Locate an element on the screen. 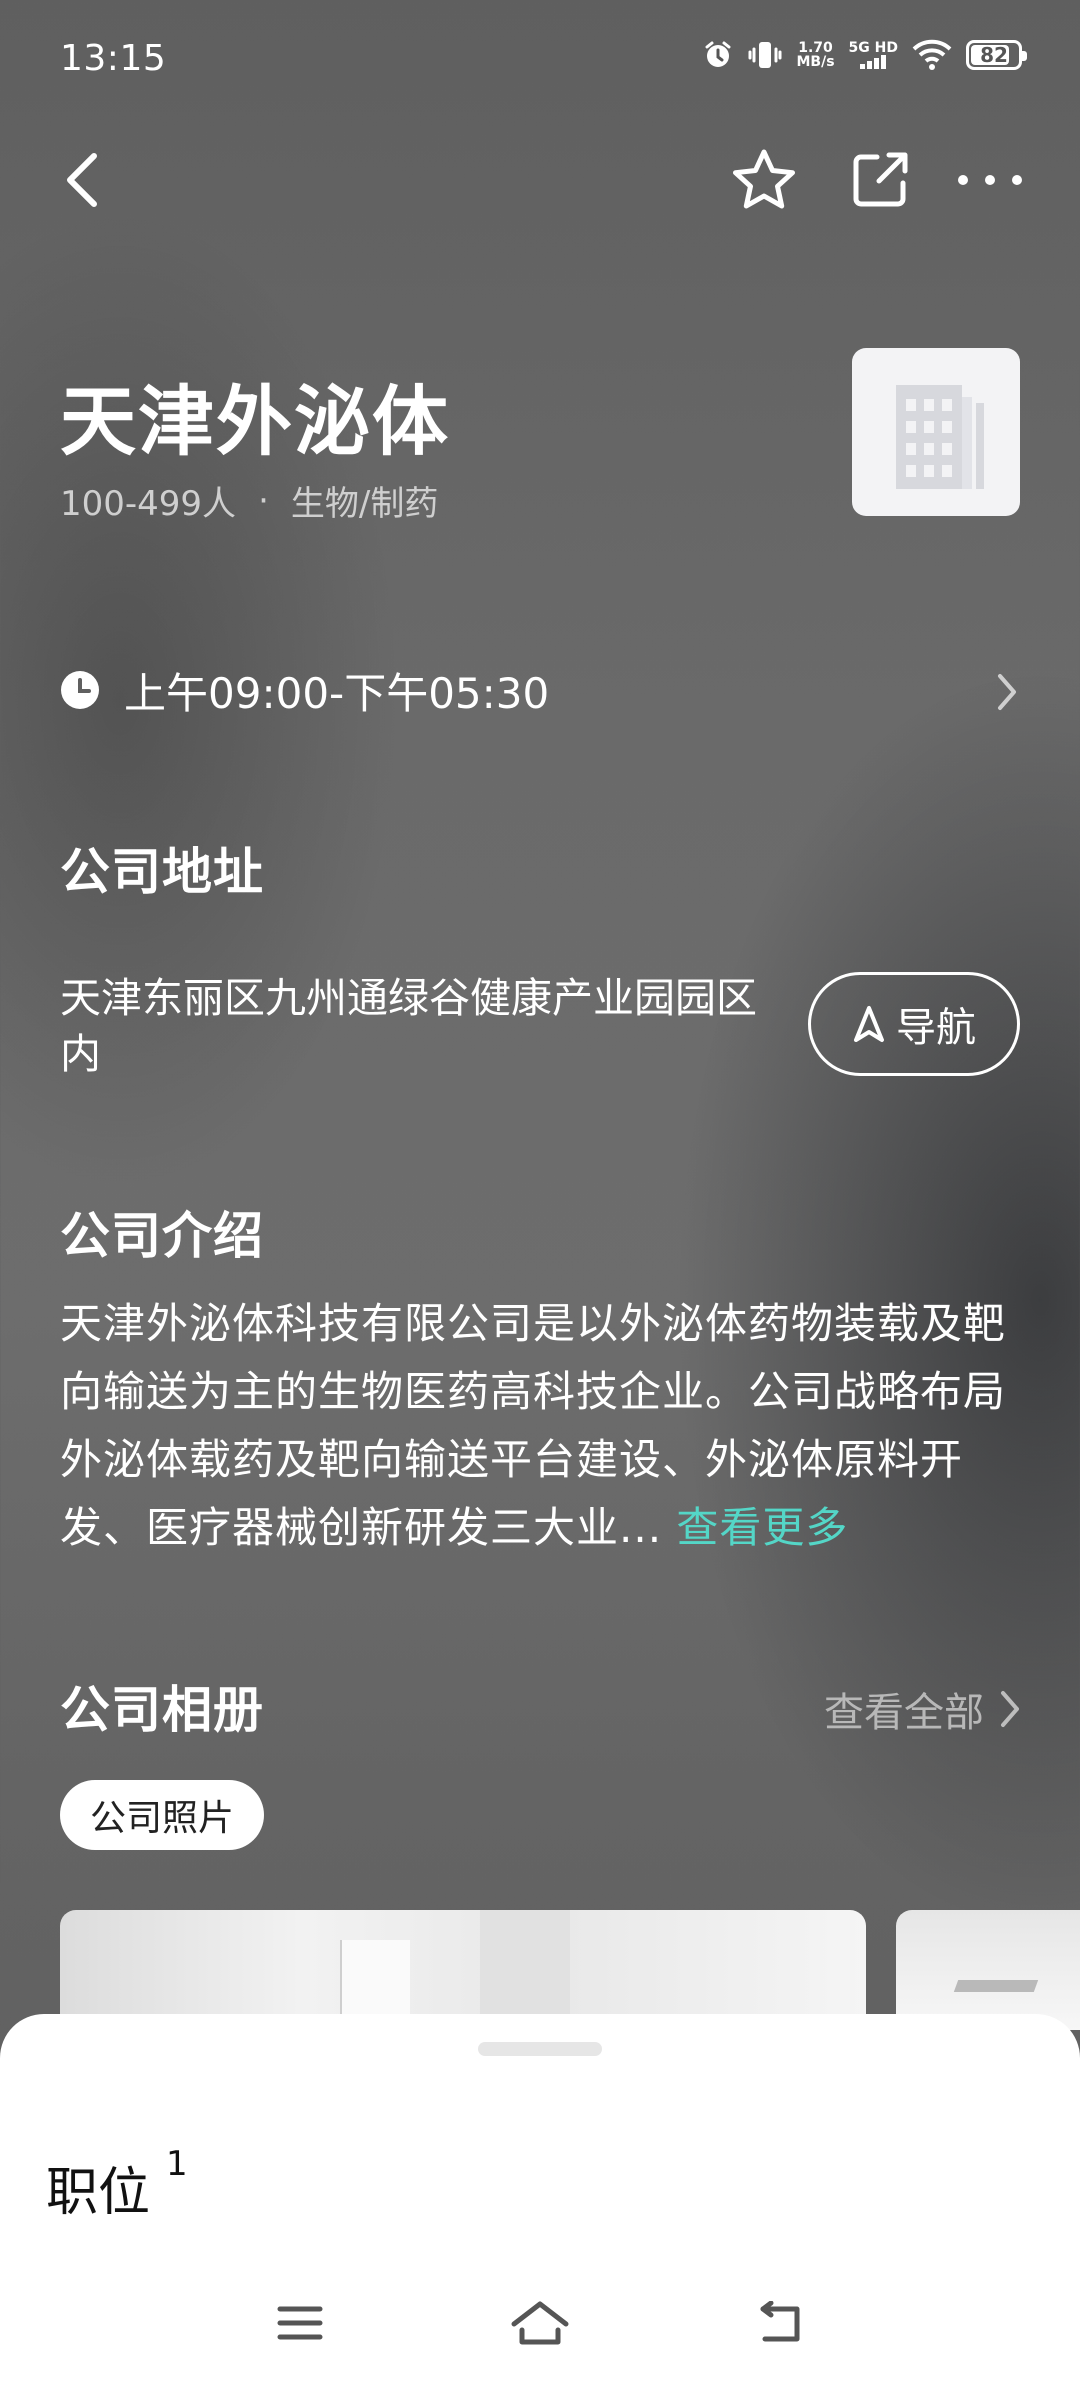  back-arrow-icon is located at coordinates (82, 180).